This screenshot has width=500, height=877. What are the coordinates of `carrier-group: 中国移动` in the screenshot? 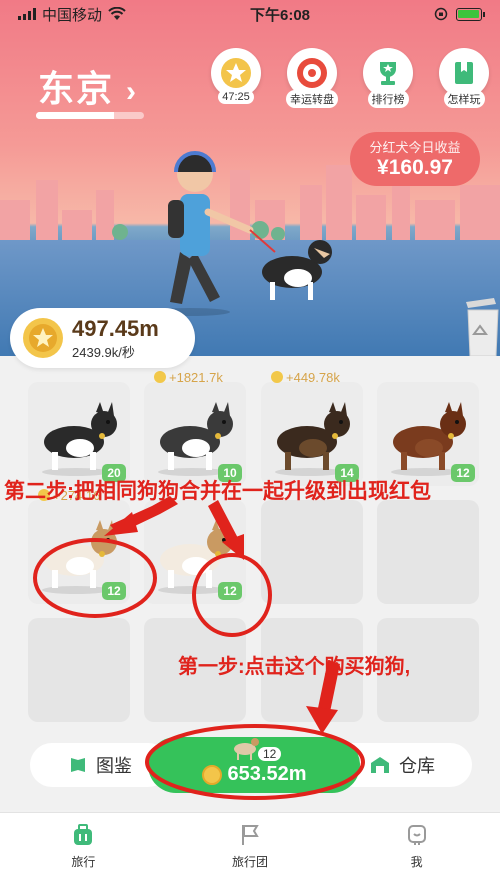 It's located at (72, 14).